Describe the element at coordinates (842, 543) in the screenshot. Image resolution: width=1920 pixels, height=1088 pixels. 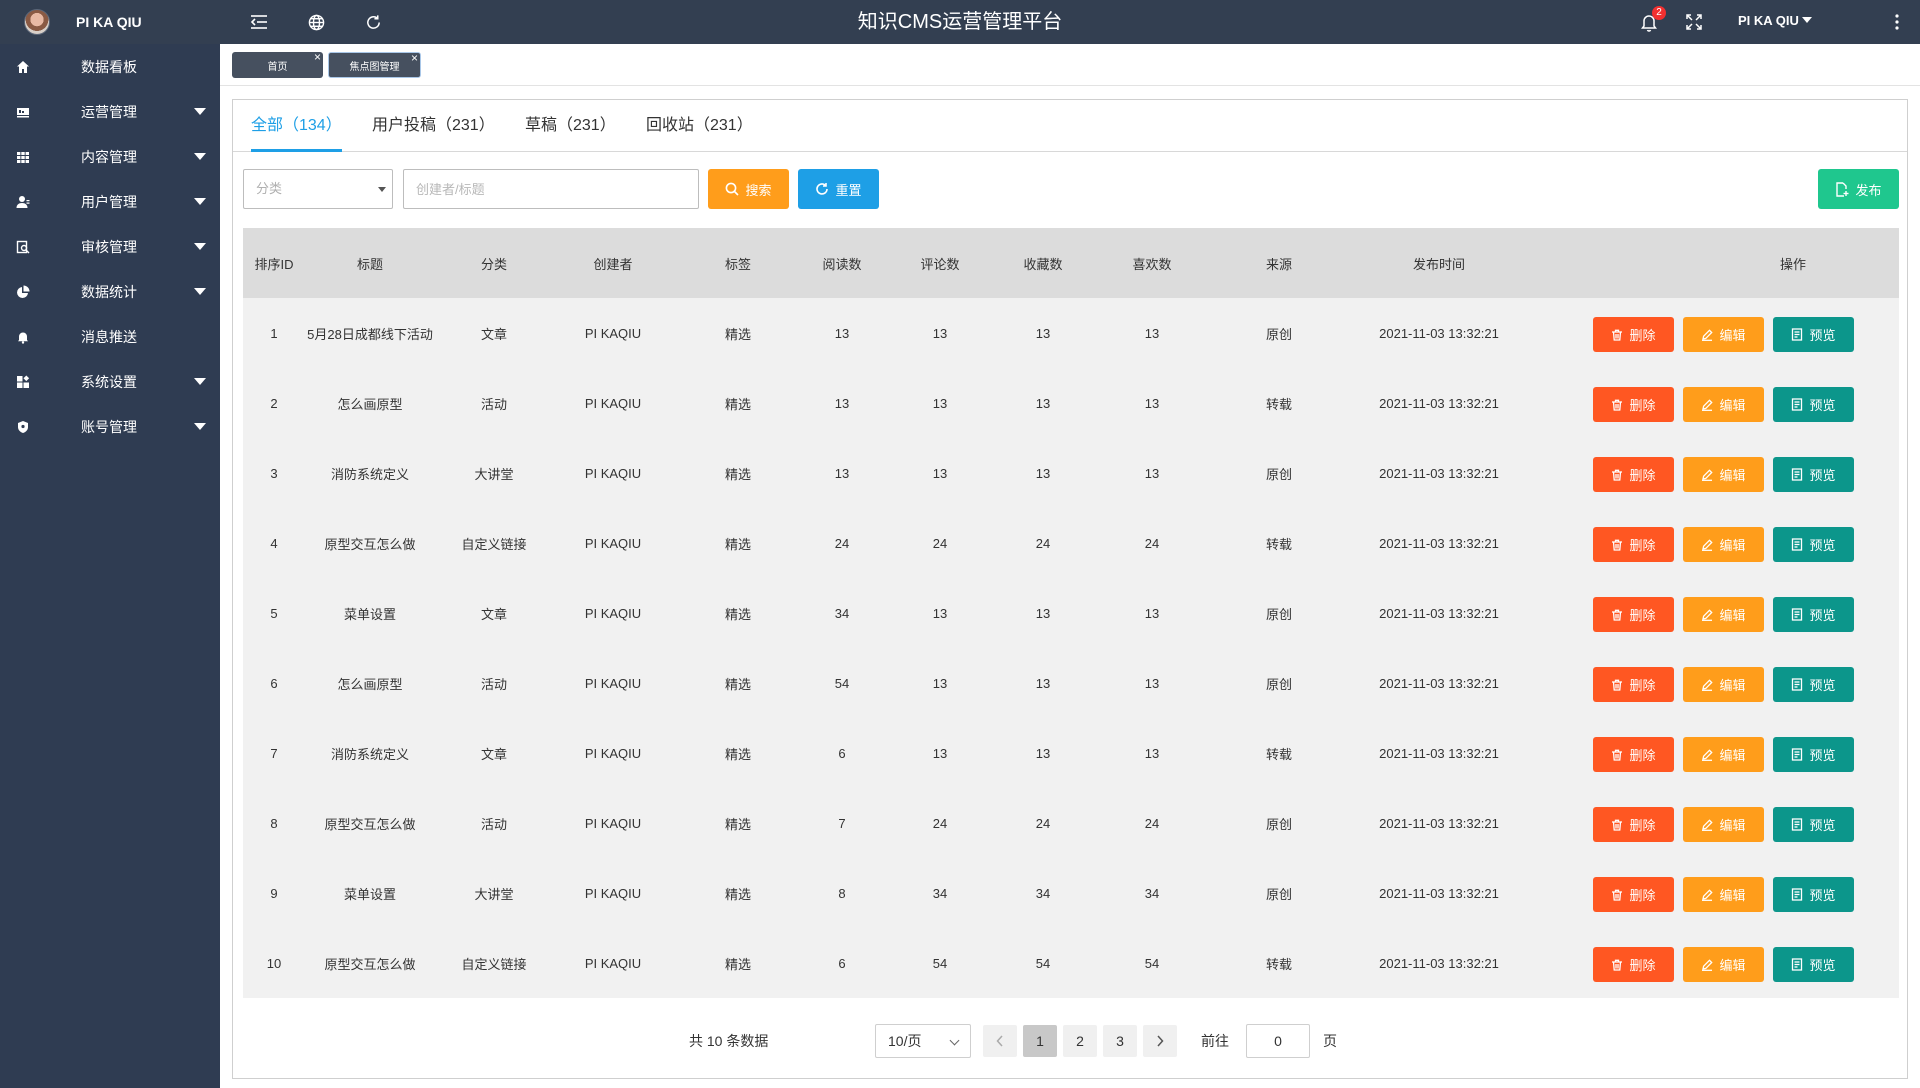
I see `cell-views: 24` at that location.